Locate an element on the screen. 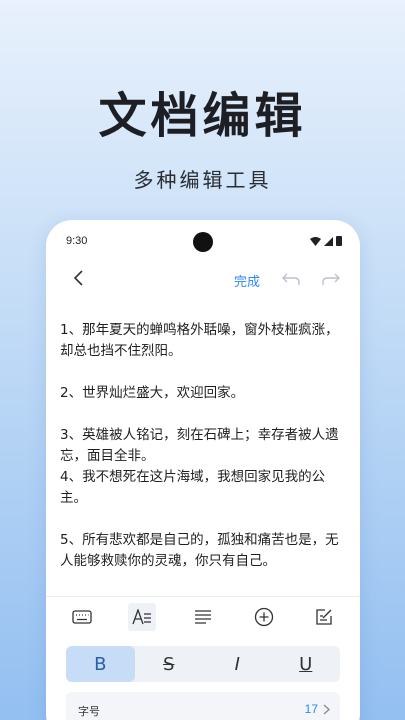  italic-button: I is located at coordinates (237, 664).